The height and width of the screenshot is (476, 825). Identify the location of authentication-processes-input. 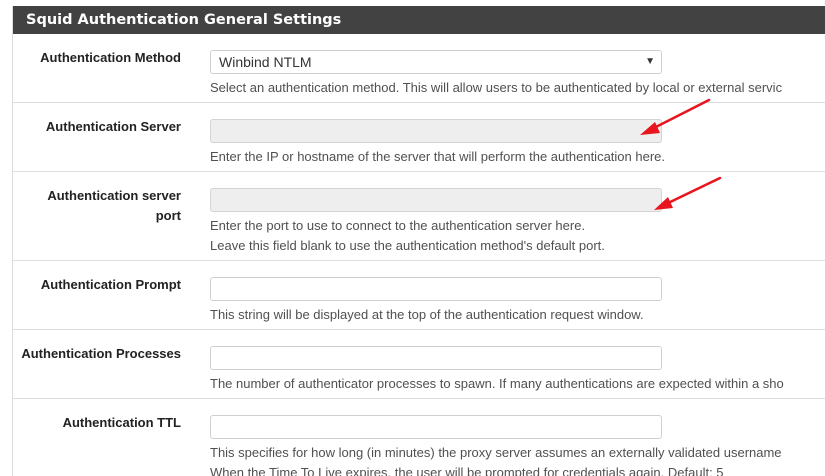
(436, 358).